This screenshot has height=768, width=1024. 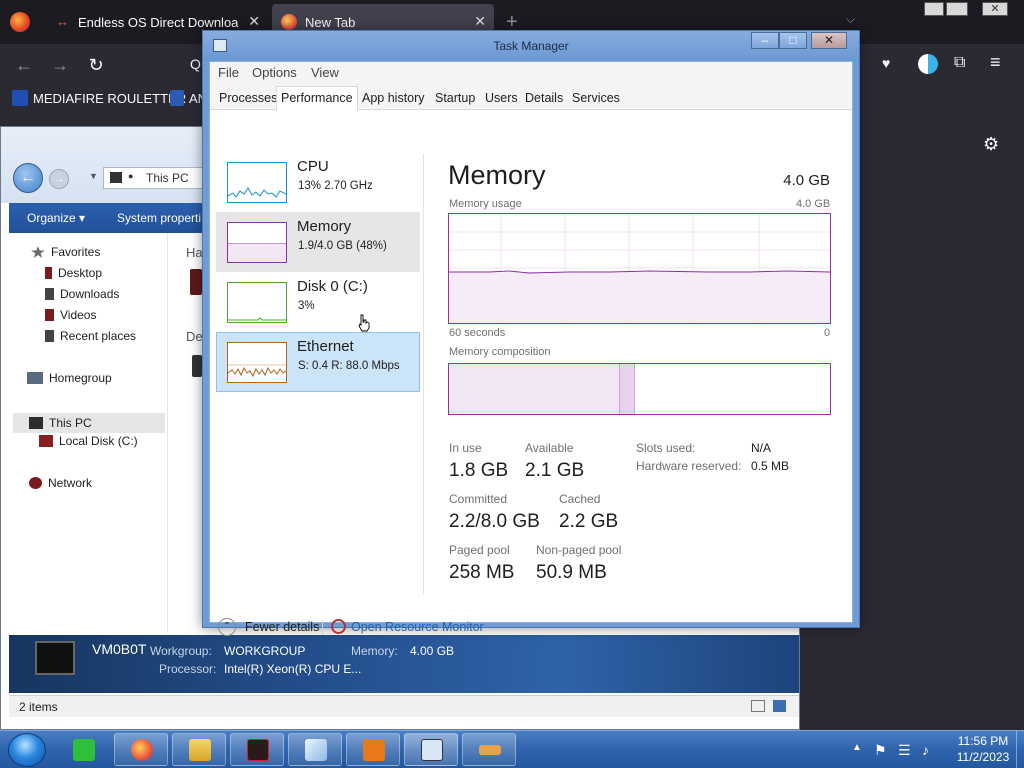 I want to click on tab-details: Details, so click(x=544, y=99).